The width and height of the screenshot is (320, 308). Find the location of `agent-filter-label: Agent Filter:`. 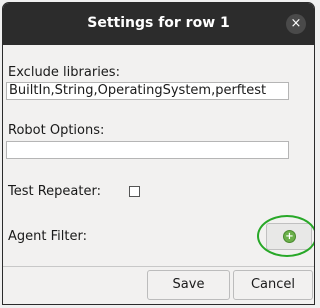

agent-filter-label: Agent Filter: is located at coordinates (47, 236).